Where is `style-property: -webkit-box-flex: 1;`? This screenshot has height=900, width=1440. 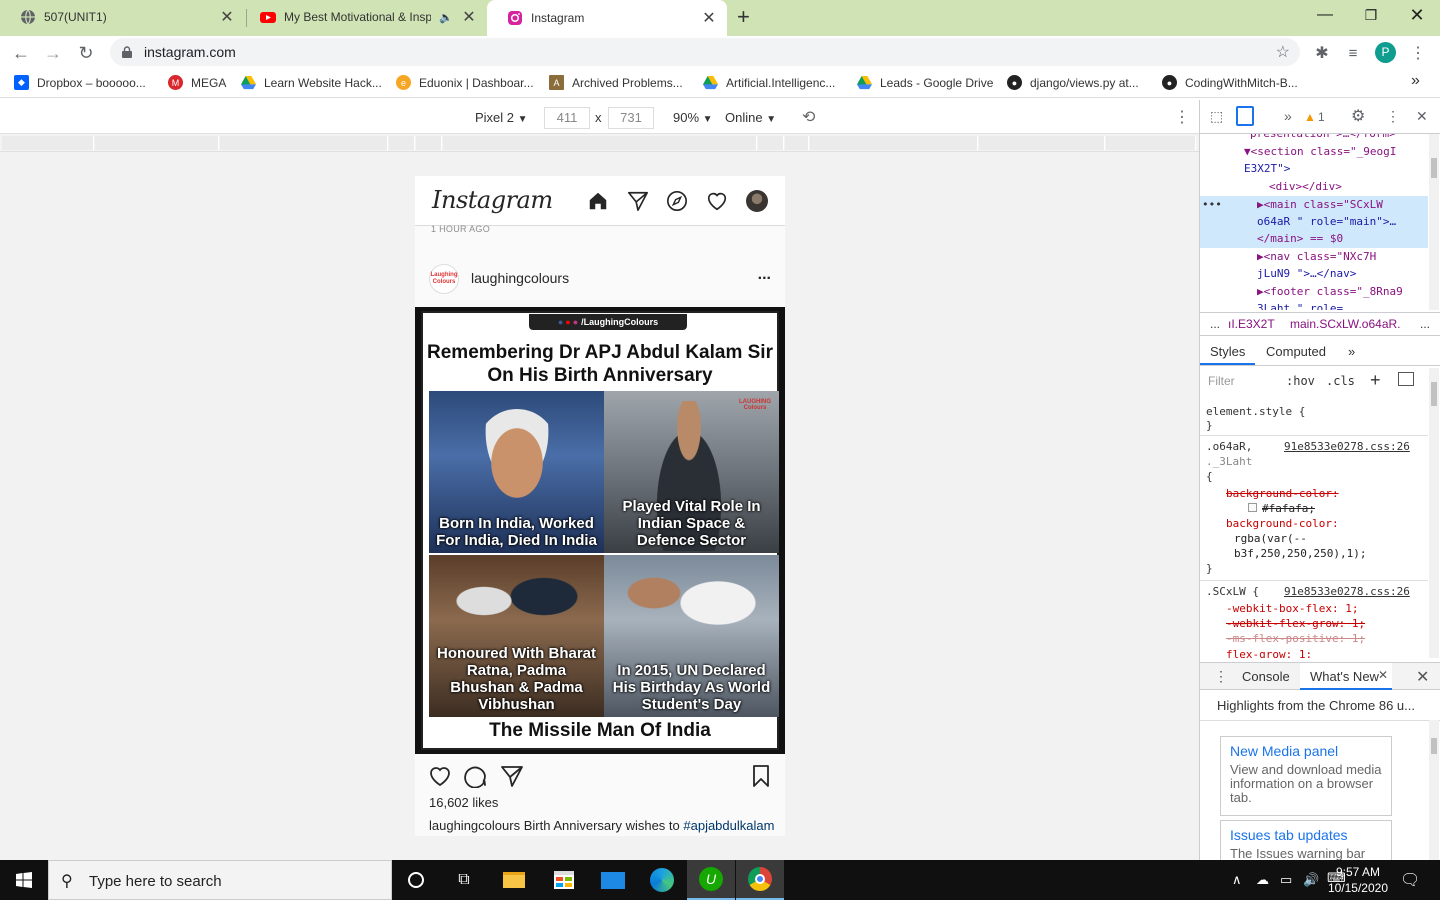 style-property: -webkit-box-flex: 1; is located at coordinates (1292, 608).